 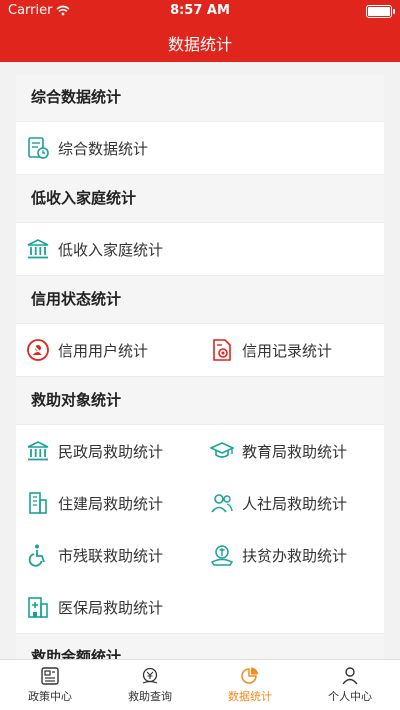 I want to click on item-civil-affairs-stats: 民政局救助统计, so click(x=108, y=451).